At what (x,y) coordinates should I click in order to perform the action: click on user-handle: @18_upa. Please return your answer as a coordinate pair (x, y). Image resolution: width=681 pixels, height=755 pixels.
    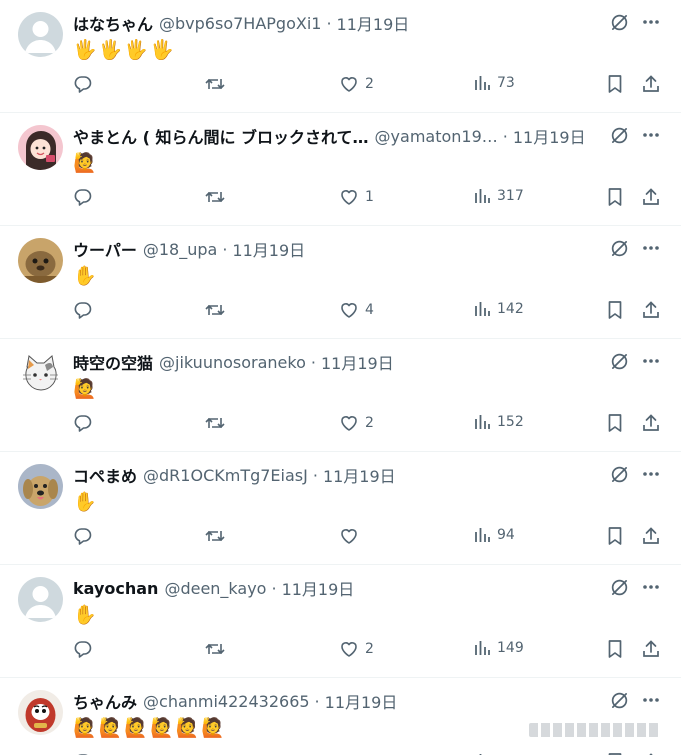
    Looking at the image, I should click on (180, 249).